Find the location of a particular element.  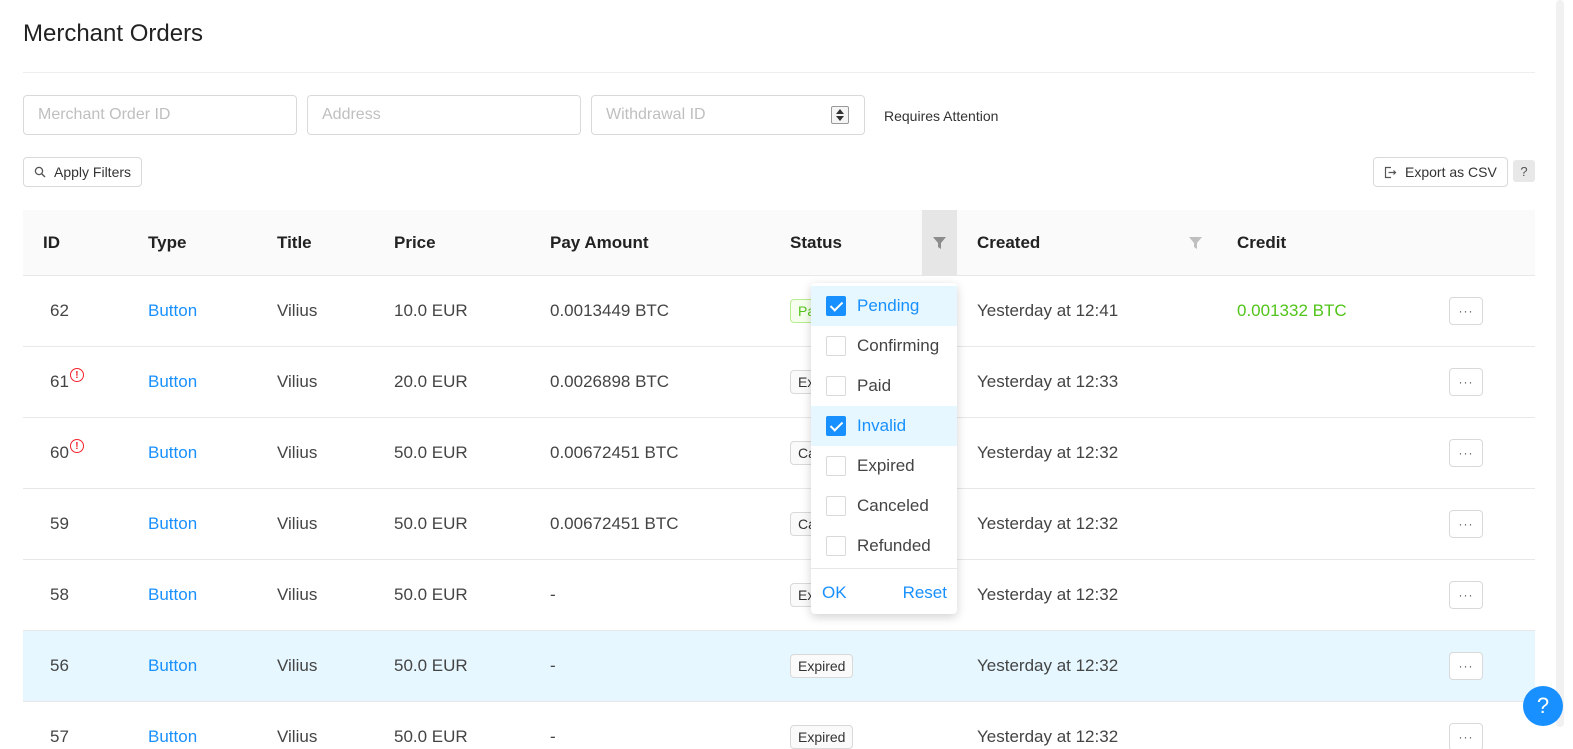

column-header-pay-amount: Pay Amount is located at coordinates (599, 242).